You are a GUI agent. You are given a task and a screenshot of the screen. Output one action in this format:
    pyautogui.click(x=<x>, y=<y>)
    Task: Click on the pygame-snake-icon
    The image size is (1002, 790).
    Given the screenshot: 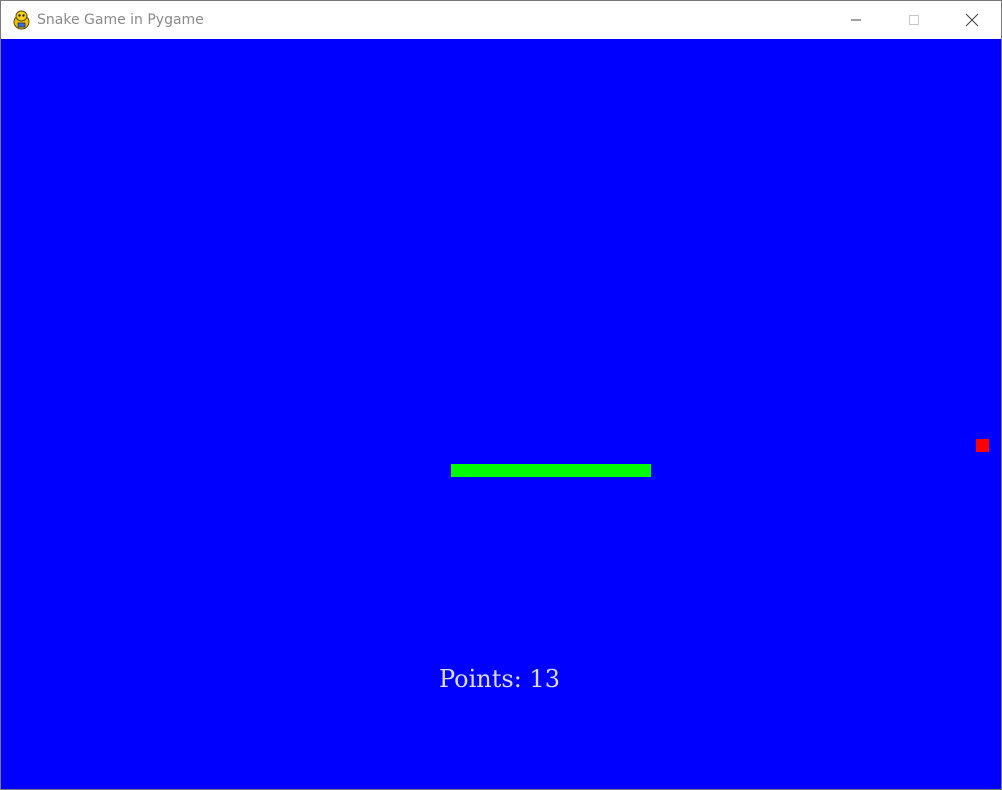 What is the action you would take?
    pyautogui.click(x=21, y=20)
    